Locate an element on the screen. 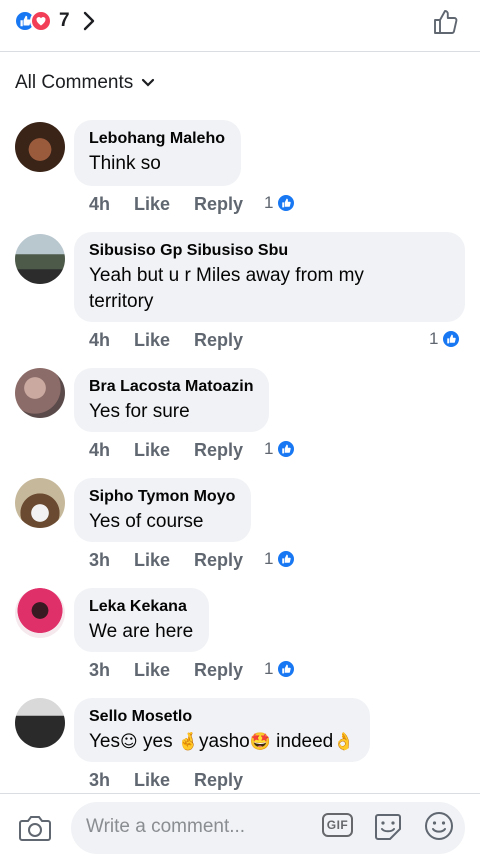 This screenshot has width=480, height=856. comment-bubble: Lebohang Maleho Think so is located at coordinates (157, 153).